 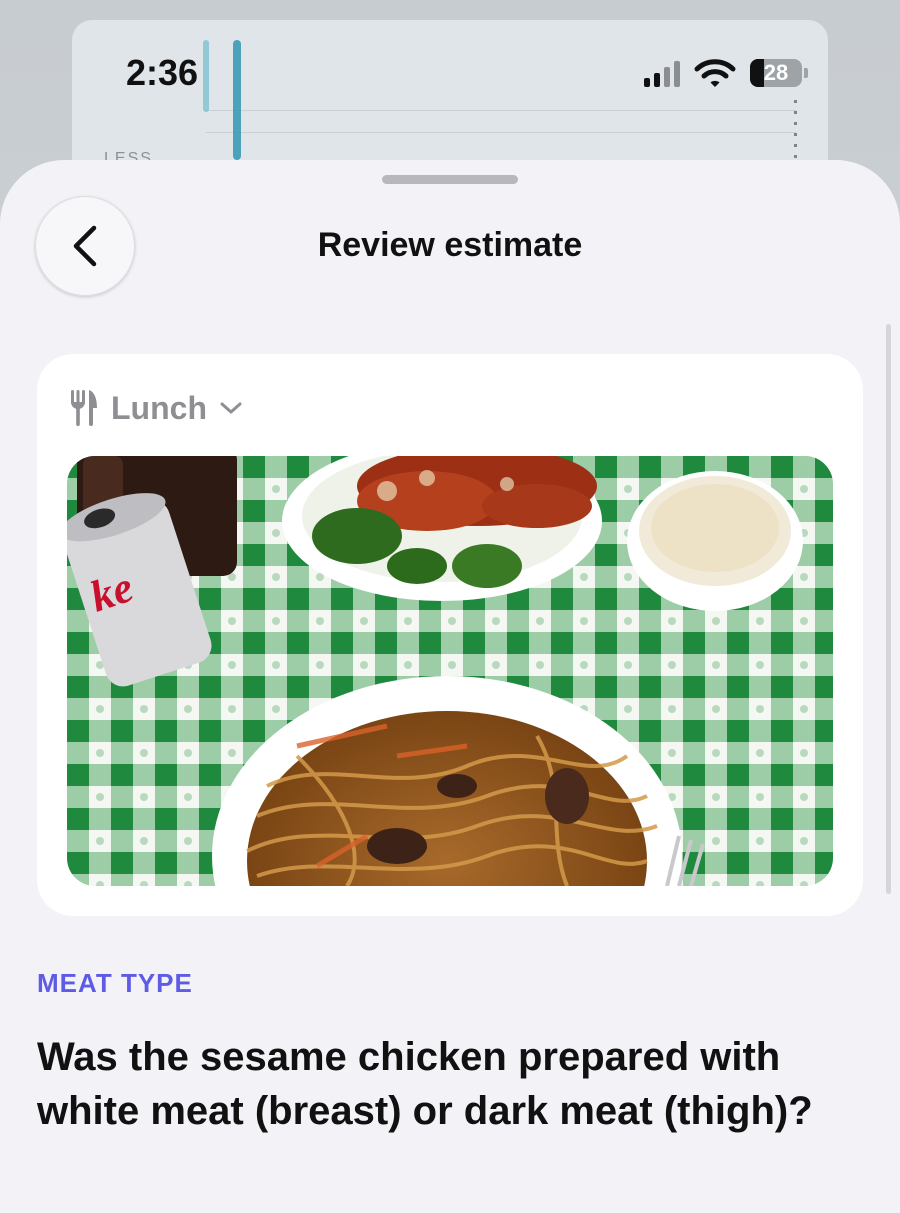 What do you see at coordinates (159, 407) in the screenshot?
I see `meal-type-label: Lunch` at bounding box center [159, 407].